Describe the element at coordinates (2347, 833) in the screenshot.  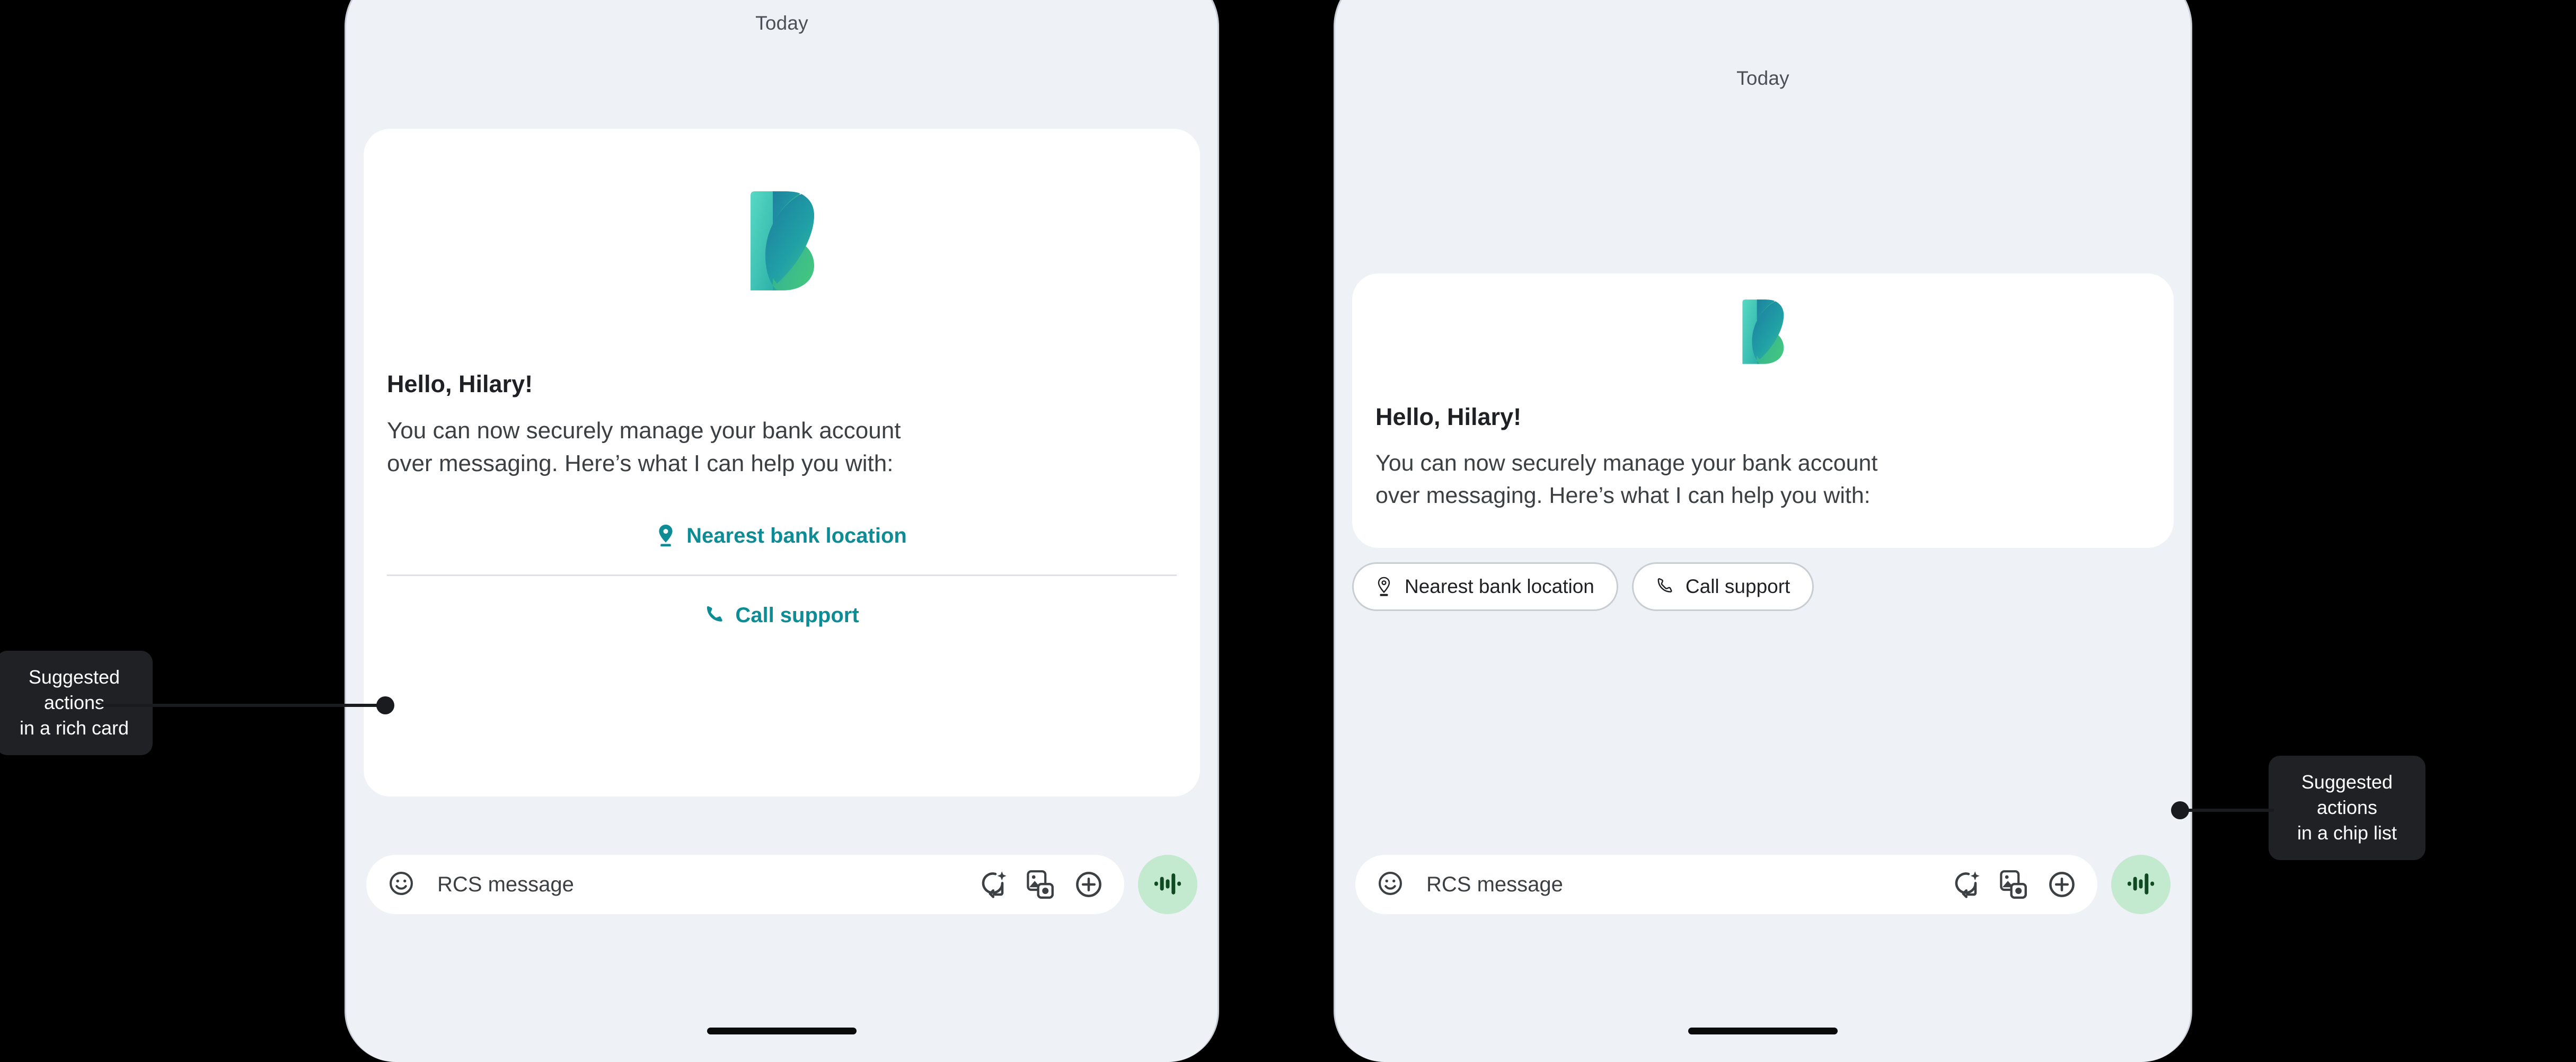
I see `annotation-line-2: in a chip list` at that location.